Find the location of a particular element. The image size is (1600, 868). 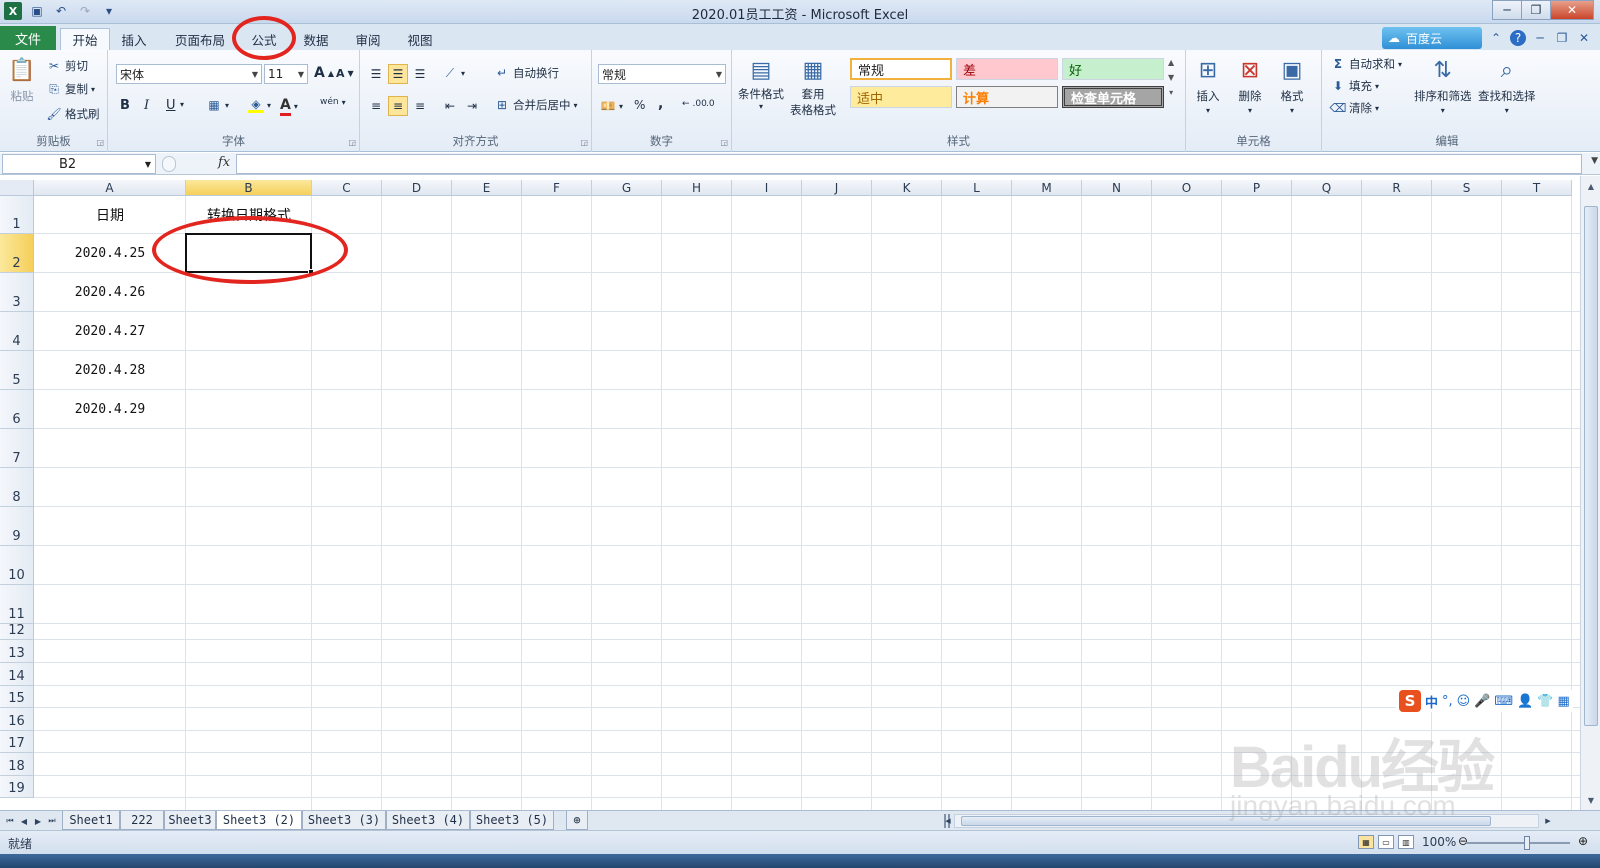

horizontal-scroll-thumb is located at coordinates (1226, 821).